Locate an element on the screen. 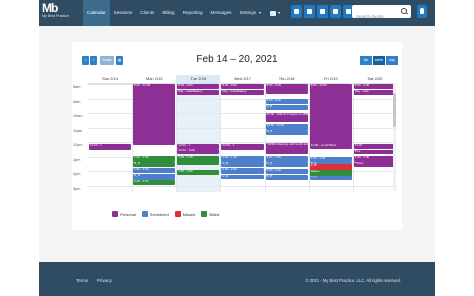 The height and width of the screenshot is (296, 474). hour-label: 12pm is located at coordinates (78, 145).